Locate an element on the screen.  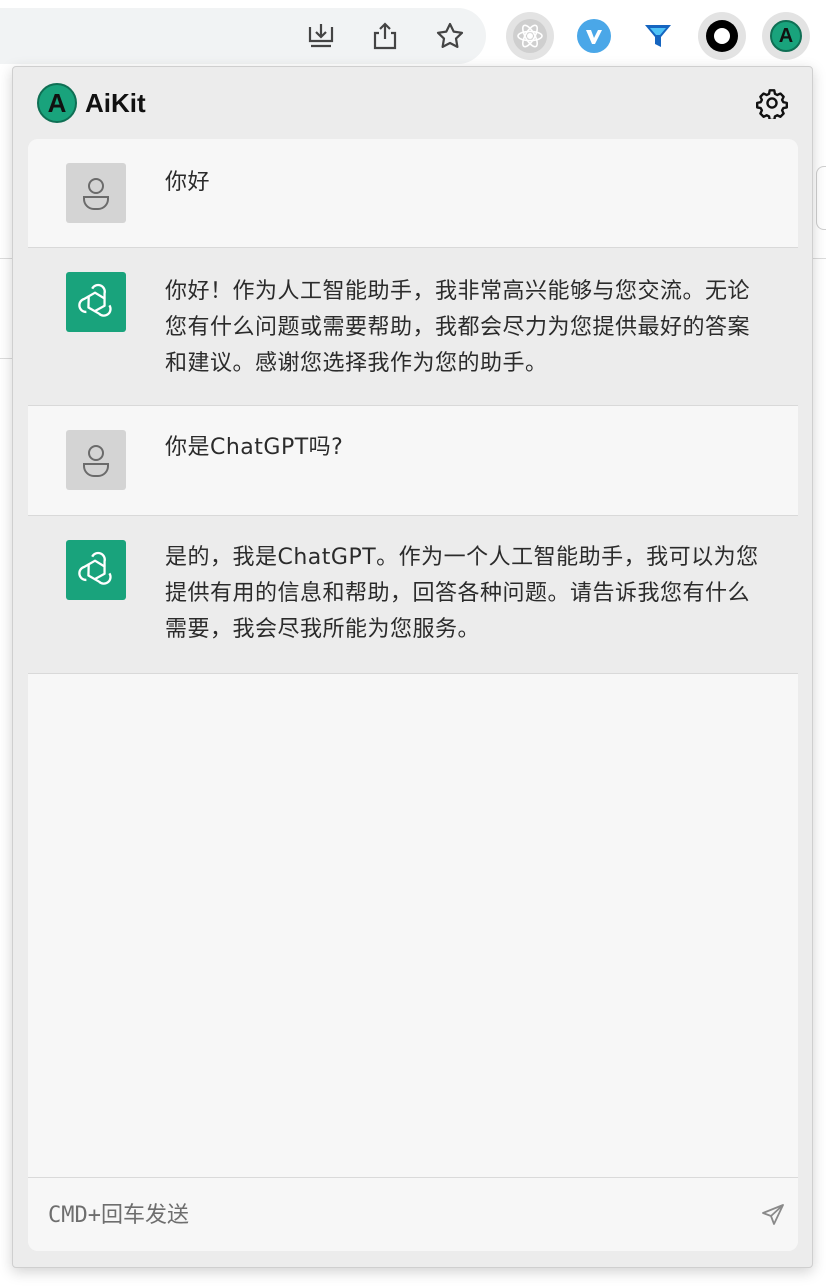
filter-extension-icon is located at coordinates (658, 36).